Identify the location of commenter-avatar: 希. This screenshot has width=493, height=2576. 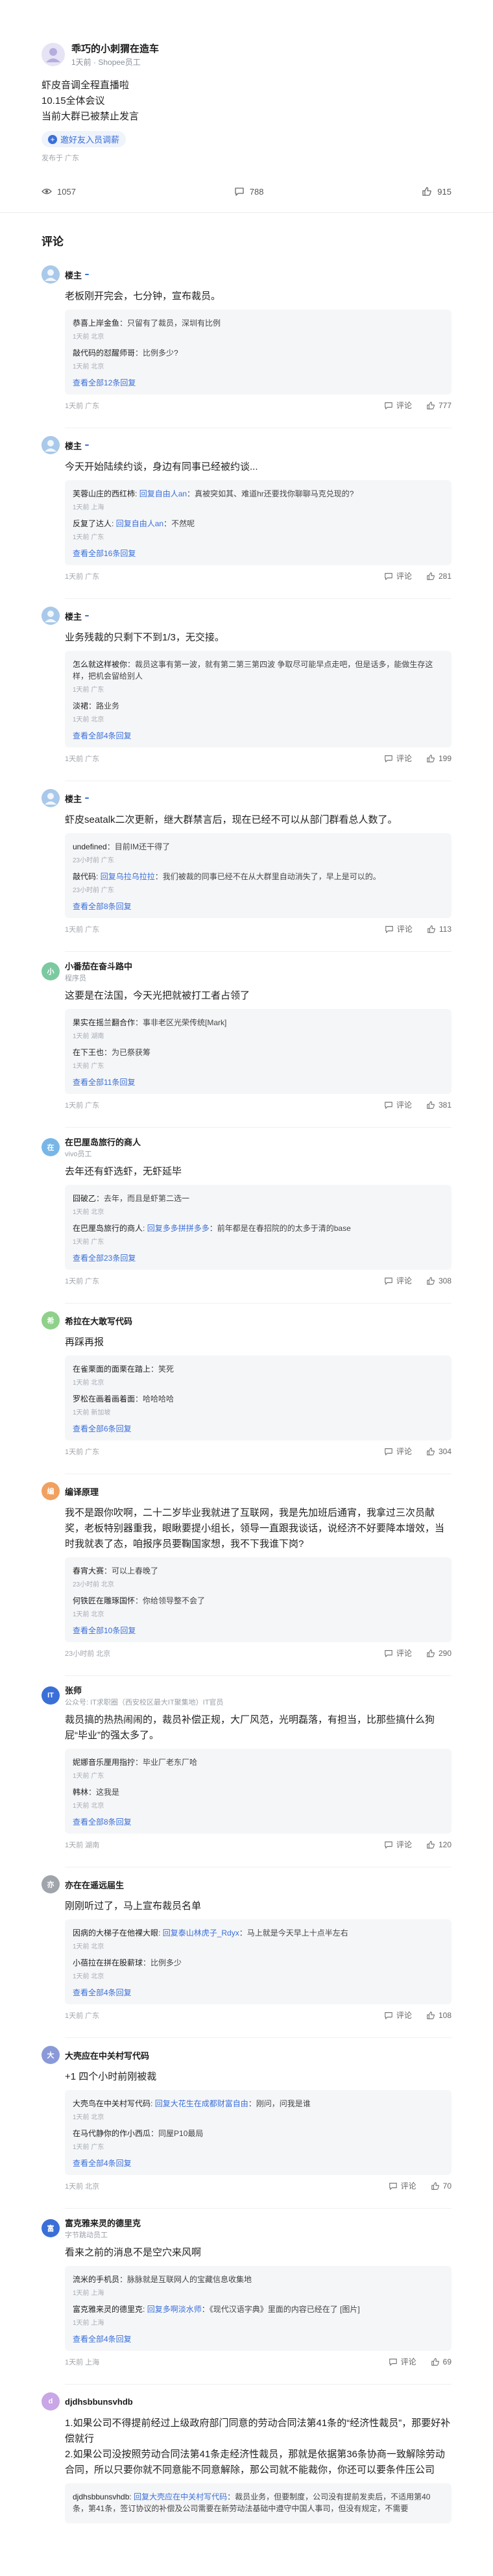
(51, 1320).